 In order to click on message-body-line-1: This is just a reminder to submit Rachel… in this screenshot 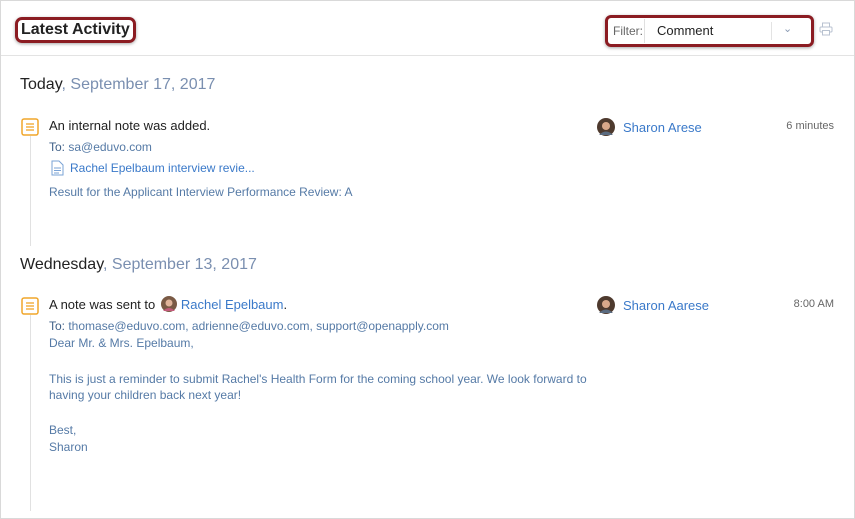, I will do `click(318, 379)`.